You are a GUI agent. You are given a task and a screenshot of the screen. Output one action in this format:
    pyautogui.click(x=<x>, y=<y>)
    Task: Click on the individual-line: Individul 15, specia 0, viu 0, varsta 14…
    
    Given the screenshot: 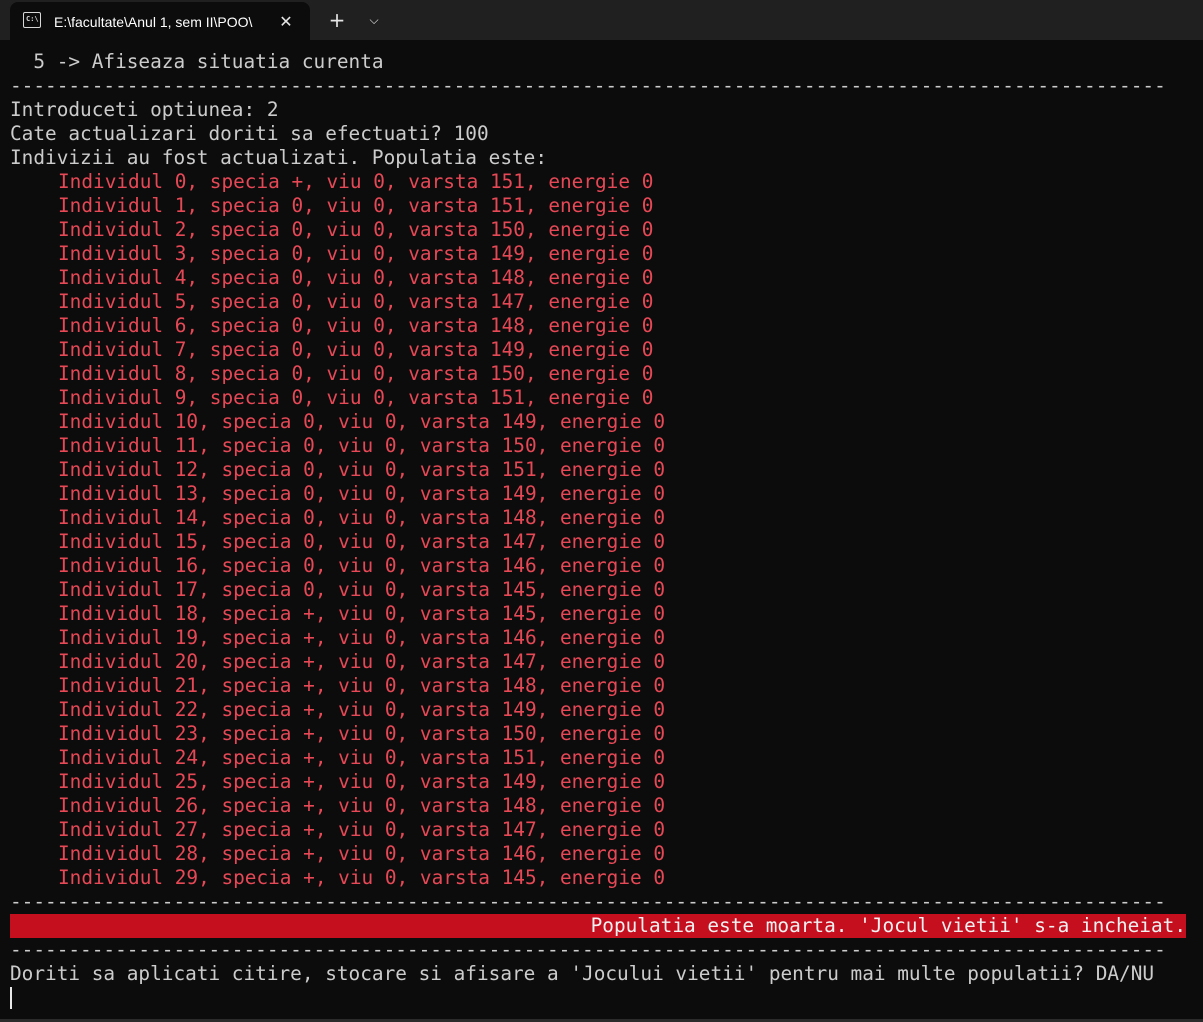 What is the action you would take?
    pyautogui.click(x=362, y=541)
    